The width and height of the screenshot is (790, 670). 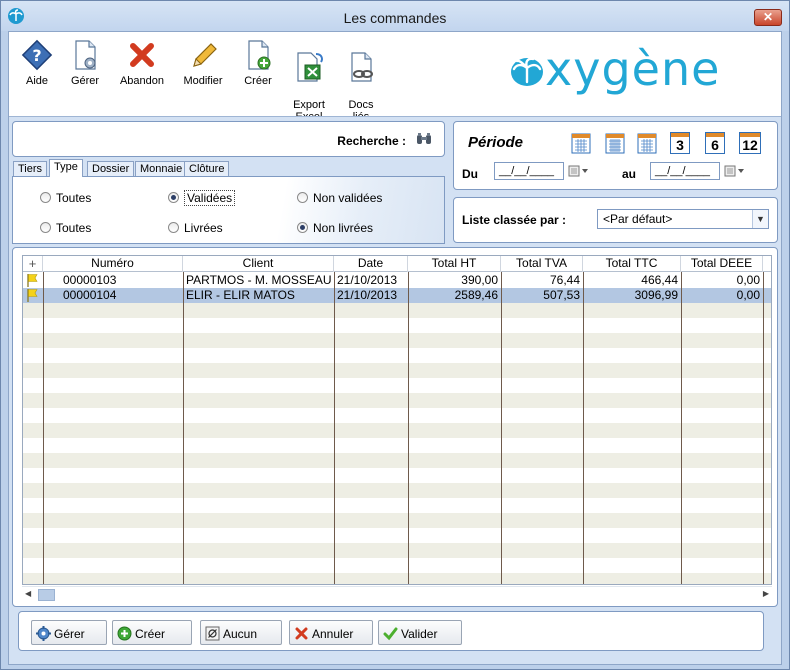 What do you see at coordinates (529, 171) in the screenshot?
I see `from-date-input: __/__/____` at bounding box center [529, 171].